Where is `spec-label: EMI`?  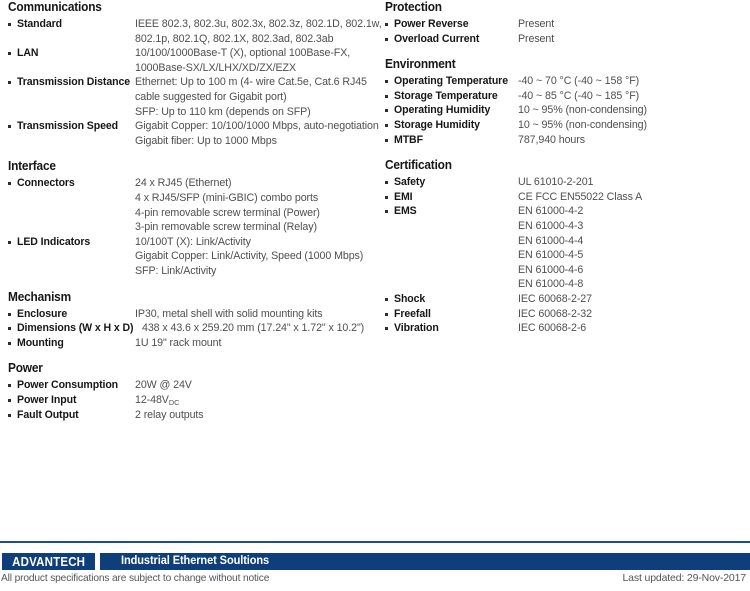
spec-label: EMI is located at coordinates (403, 196).